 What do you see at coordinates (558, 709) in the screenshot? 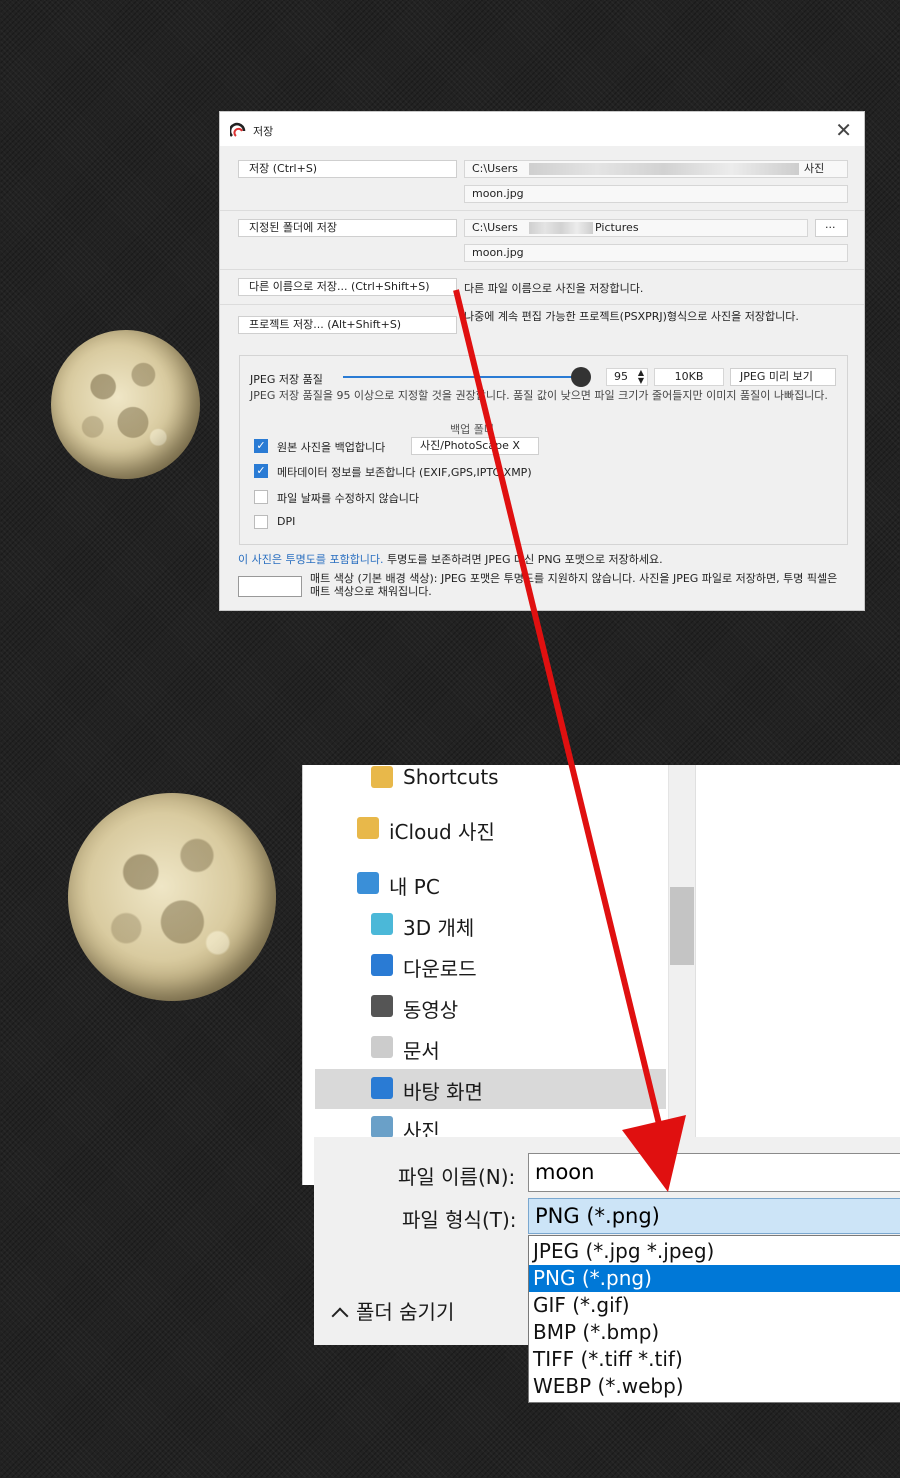
I see `arrow-shaft` at bounding box center [558, 709].